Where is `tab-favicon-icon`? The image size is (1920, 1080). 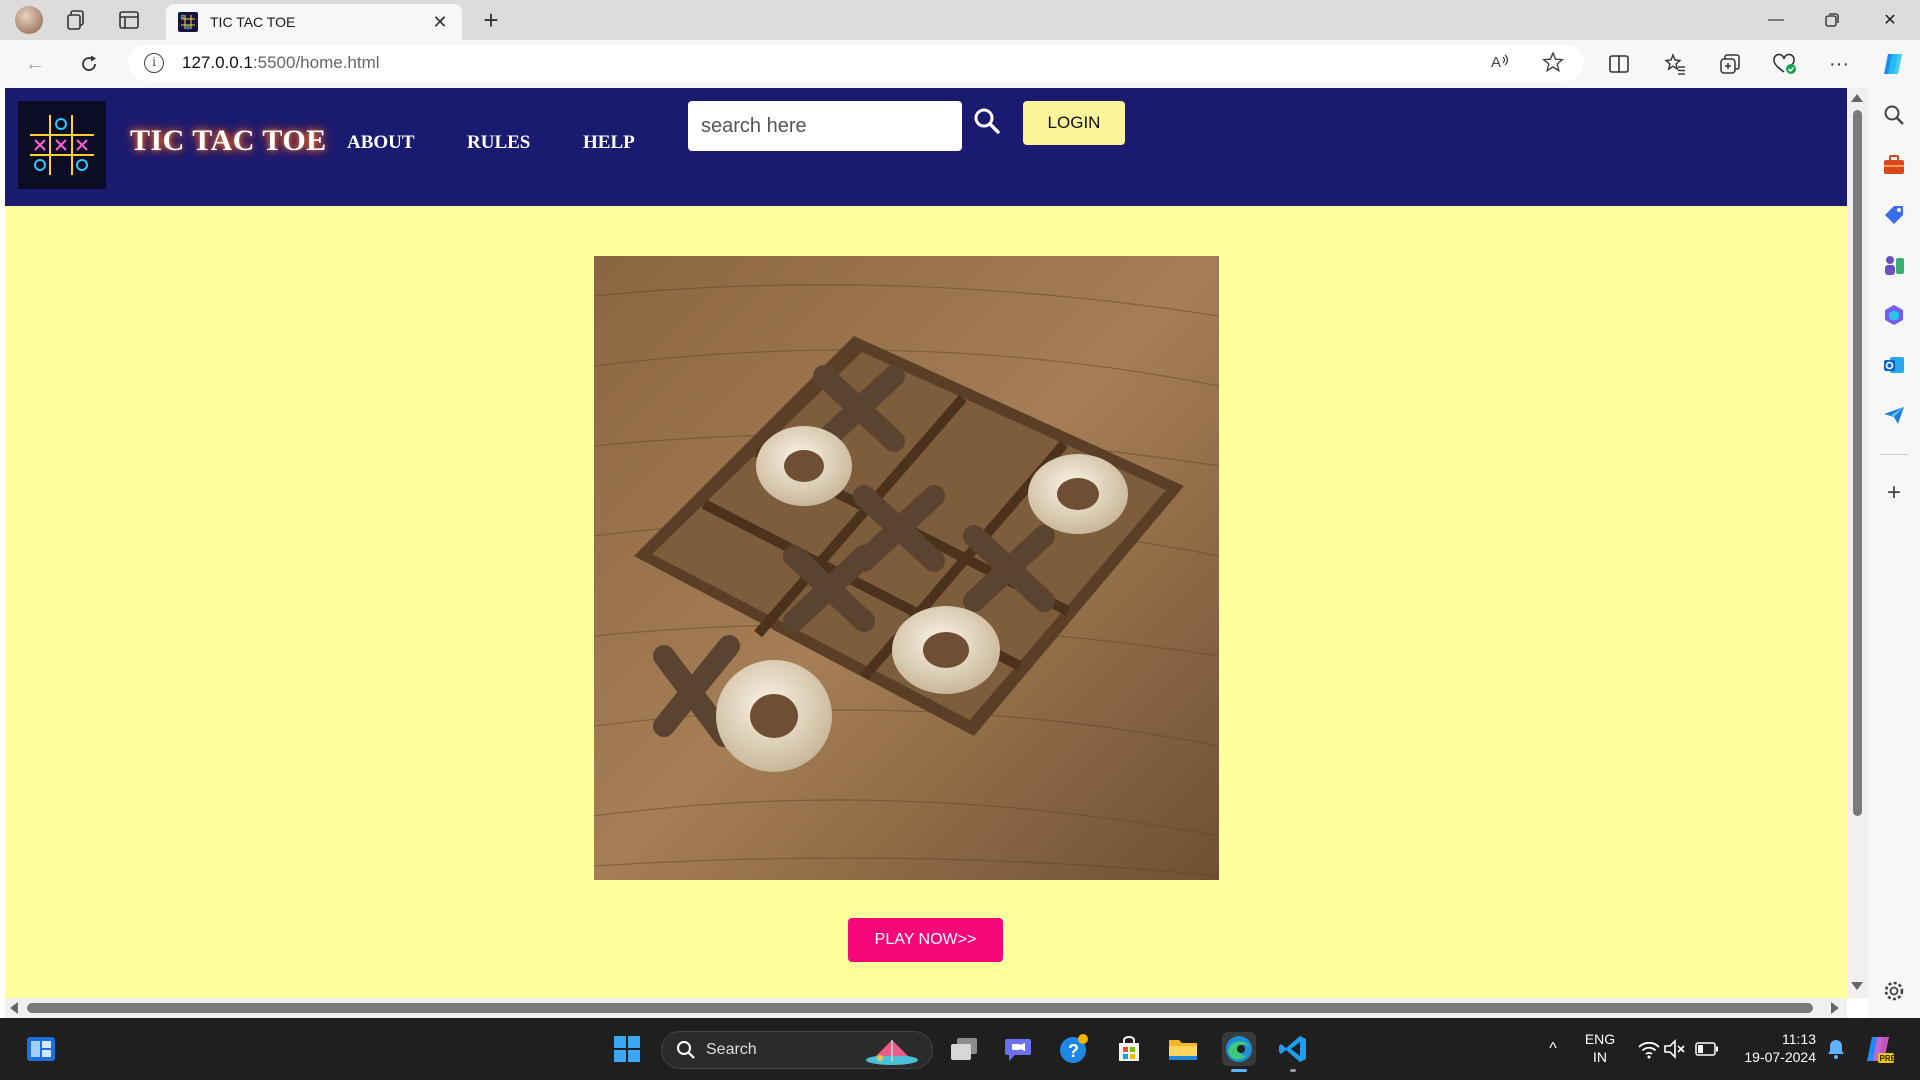 tab-favicon-icon is located at coordinates (188, 22).